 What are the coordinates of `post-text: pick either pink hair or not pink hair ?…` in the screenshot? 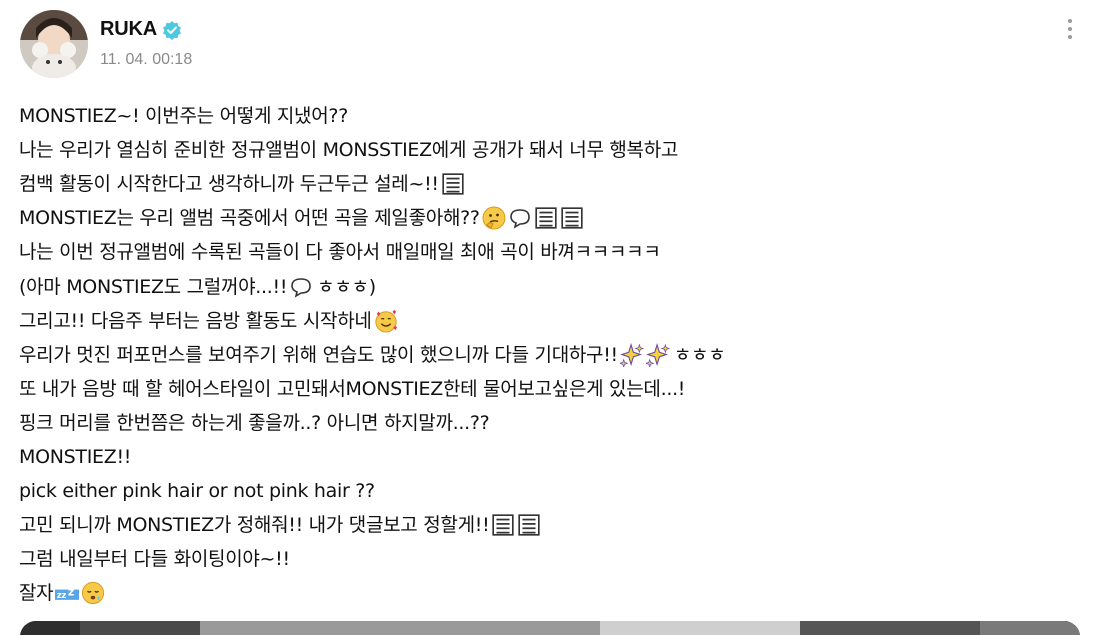 It's located at (197, 491).